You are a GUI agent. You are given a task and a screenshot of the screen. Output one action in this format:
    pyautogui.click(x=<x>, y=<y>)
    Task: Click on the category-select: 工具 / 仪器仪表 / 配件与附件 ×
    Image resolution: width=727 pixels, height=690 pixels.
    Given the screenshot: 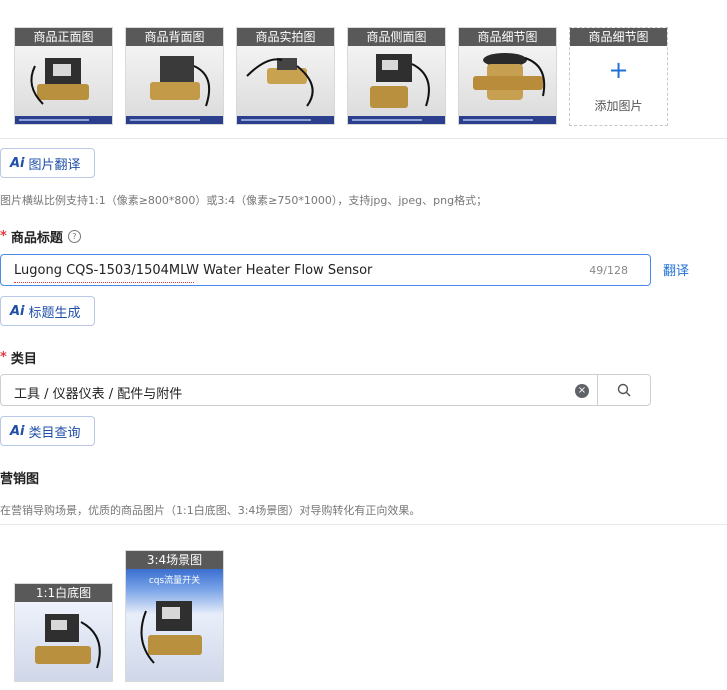 What is the action you would take?
    pyautogui.click(x=325, y=390)
    